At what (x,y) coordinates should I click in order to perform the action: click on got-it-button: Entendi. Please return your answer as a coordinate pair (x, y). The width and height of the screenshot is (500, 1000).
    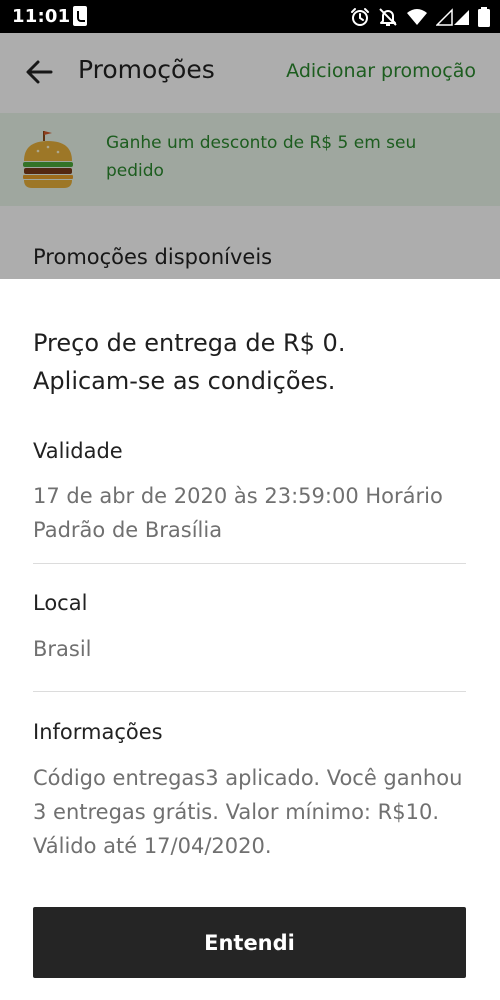
    Looking at the image, I should click on (249, 942).